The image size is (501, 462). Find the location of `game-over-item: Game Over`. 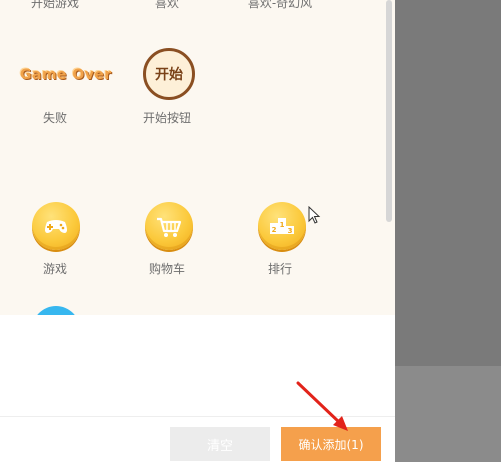

game-over-item: Game Over is located at coordinates (66, 73).